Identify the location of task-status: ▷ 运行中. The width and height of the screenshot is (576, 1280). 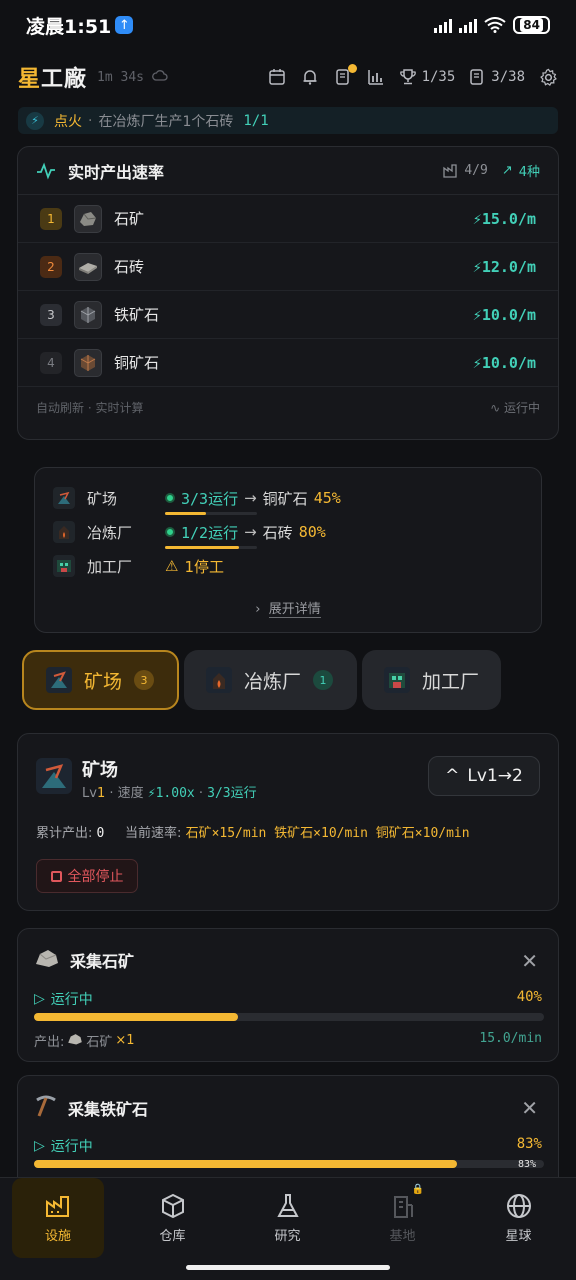
(63, 1146).